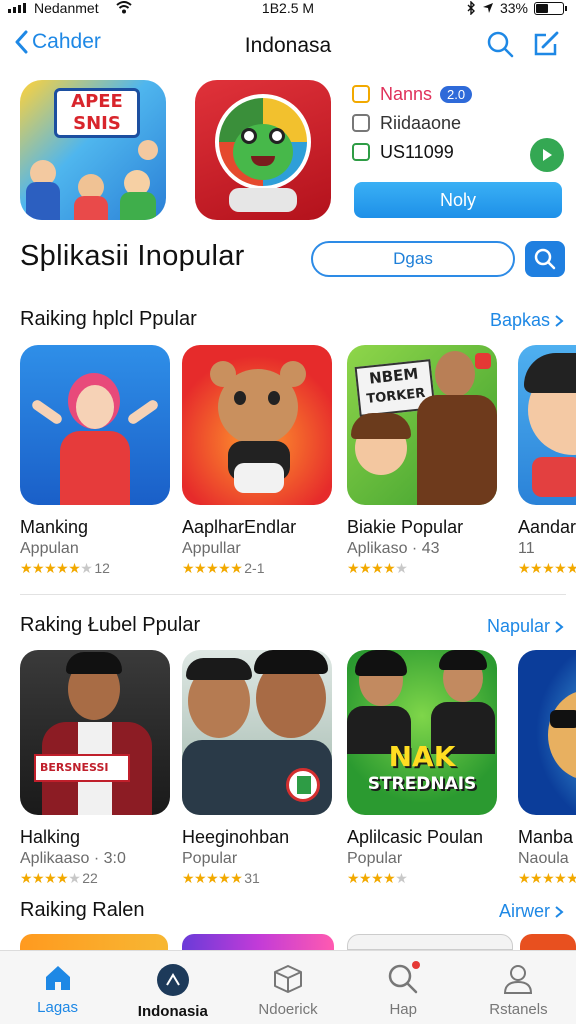  I want to click on featured-app-info: Nanns 2.0 Riidaaone US11099 Noly, so click(458, 149).